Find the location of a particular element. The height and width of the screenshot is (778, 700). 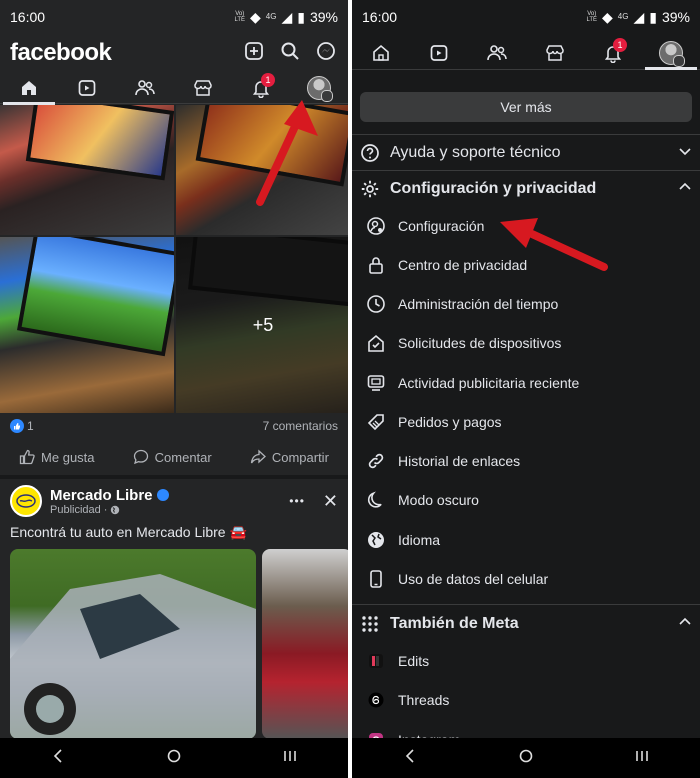

app-header: facebook is located at coordinates (174, 53).